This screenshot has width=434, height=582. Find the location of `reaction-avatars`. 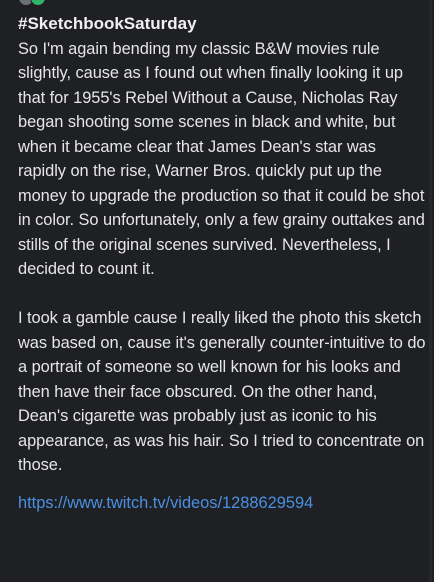

reaction-avatars is located at coordinates (32, 3).